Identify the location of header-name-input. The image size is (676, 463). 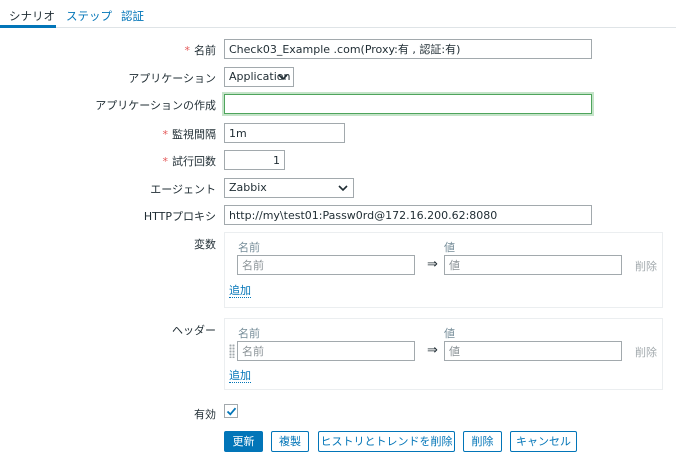
(326, 351).